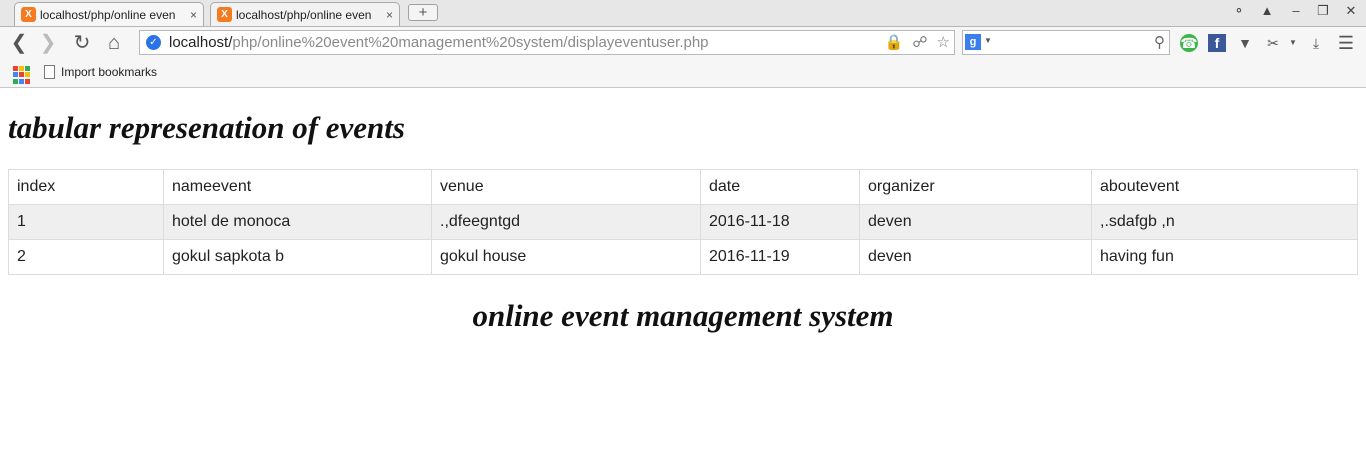  I want to click on new-tab-button: +, so click(423, 12).